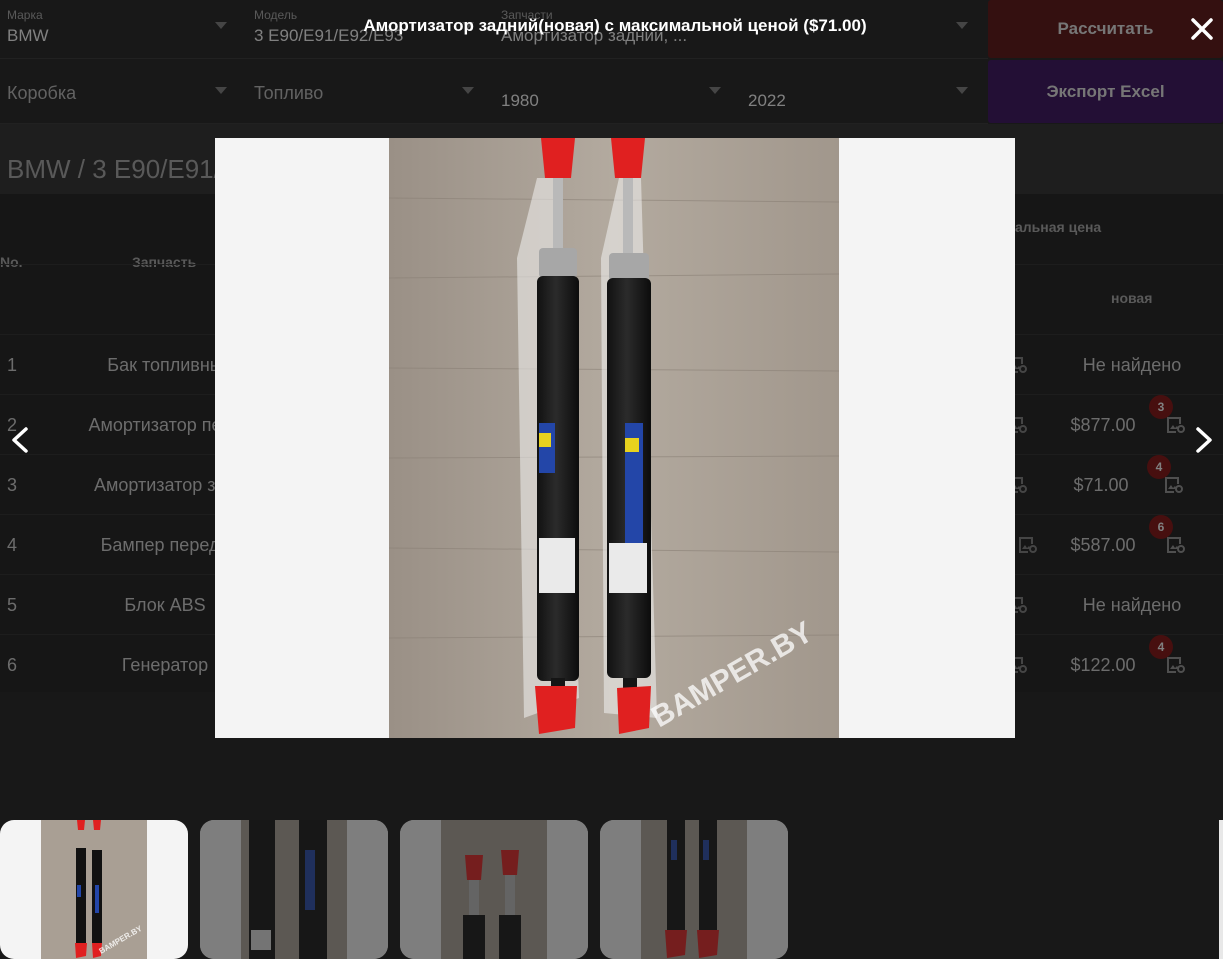 This screenshot has height=959, width=1223. I want to click on close-icon, so click(1202, 29).